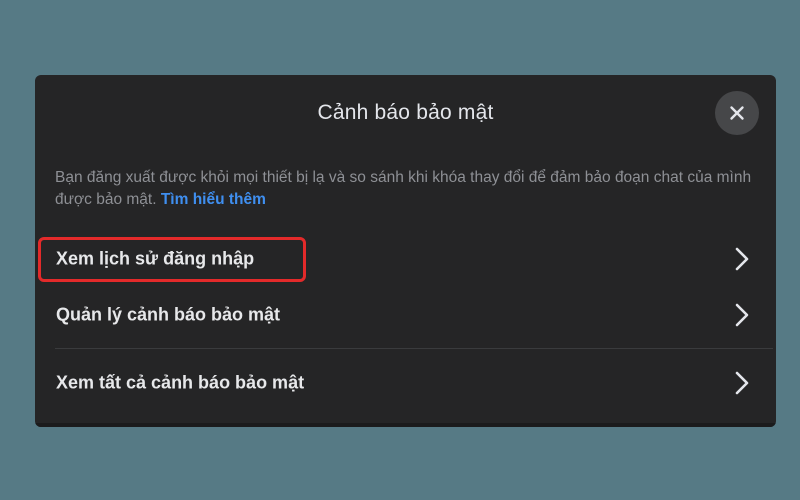 This screenshot has width=800, height=500. What do you see at coordinates (405, 425) in the screenshot?
I see `dialog-bottom-edge` at bounding box center [405, 425].